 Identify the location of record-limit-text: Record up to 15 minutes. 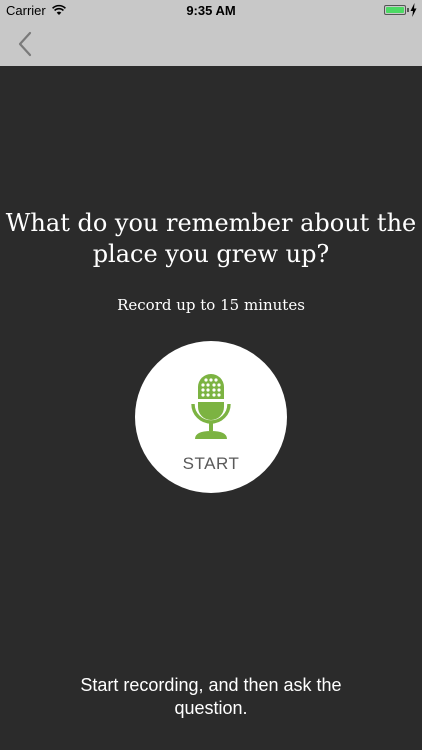
(211, 305).